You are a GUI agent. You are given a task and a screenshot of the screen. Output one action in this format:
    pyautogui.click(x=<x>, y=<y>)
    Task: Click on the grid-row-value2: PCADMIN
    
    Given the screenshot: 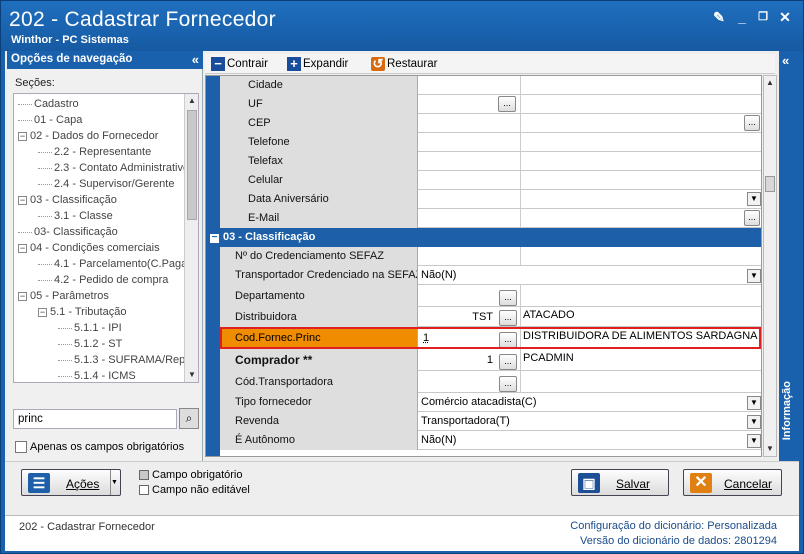 What is the action you would take?
    pyautogui.click(x=640, y=360)
    